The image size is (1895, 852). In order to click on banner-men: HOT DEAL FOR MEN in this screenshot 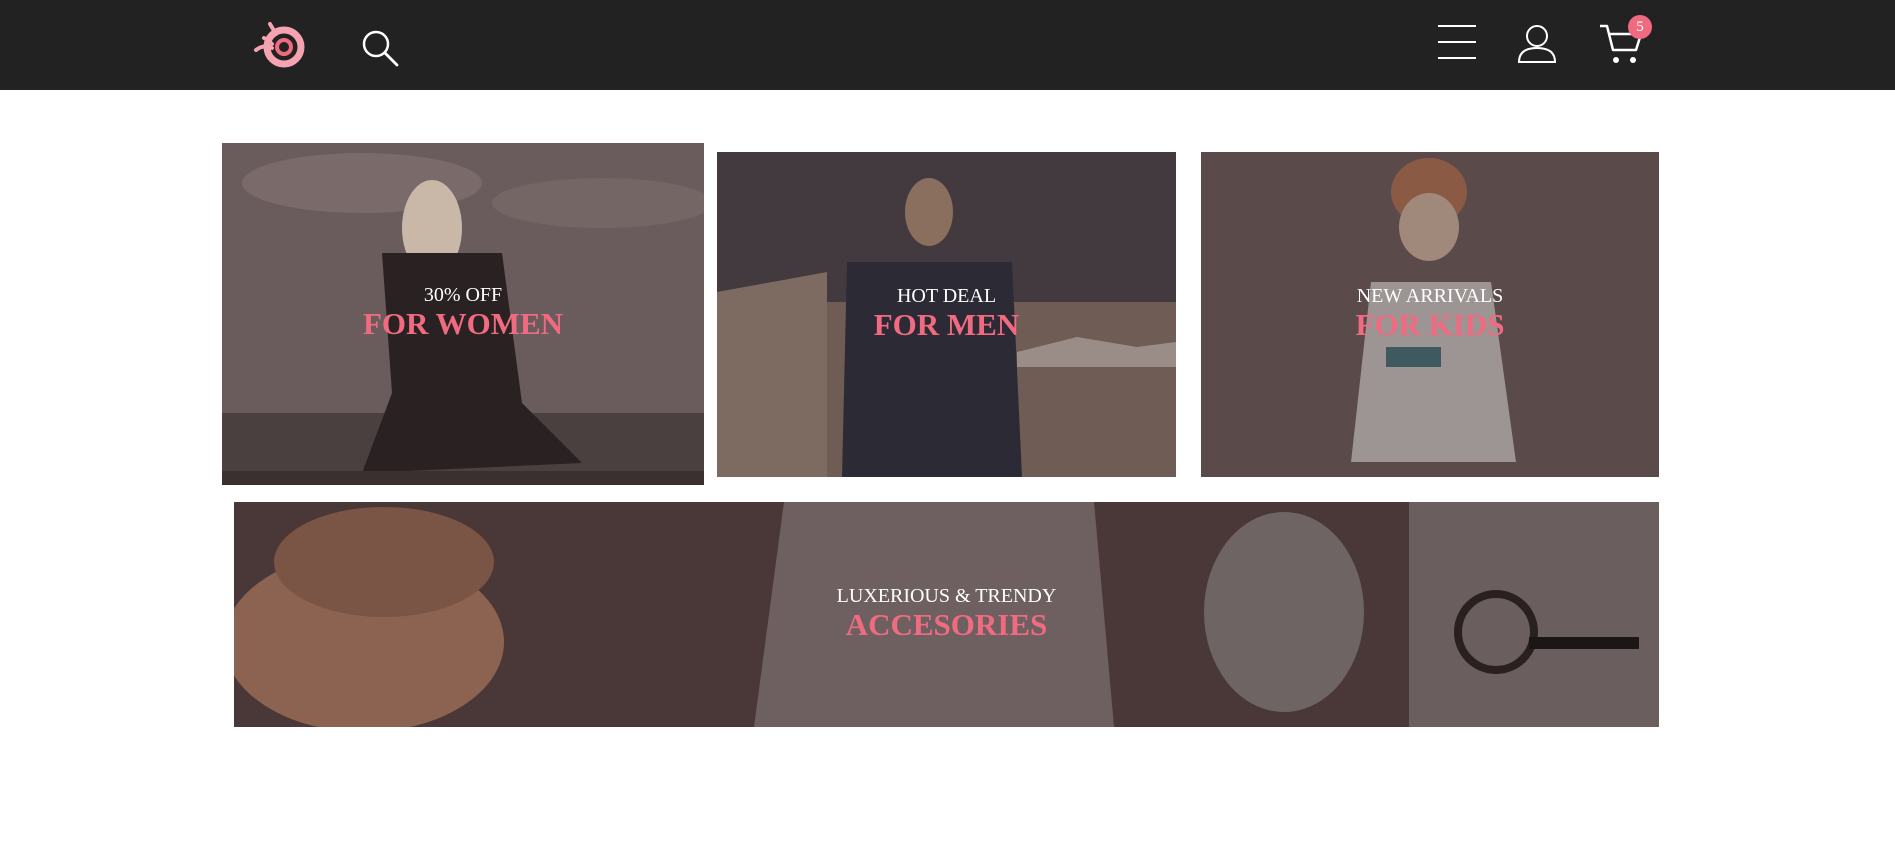, I will do `click(946, 314)`.